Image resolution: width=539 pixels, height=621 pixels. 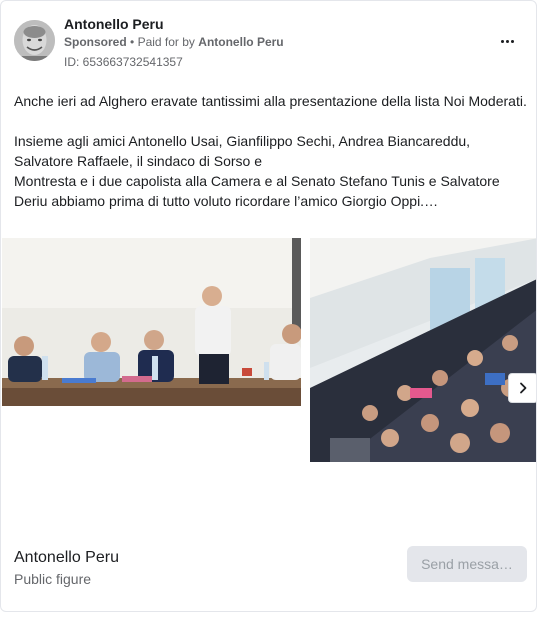 I want to click on footer-page-name: Antonello Peru, so click(x=66, y=558).